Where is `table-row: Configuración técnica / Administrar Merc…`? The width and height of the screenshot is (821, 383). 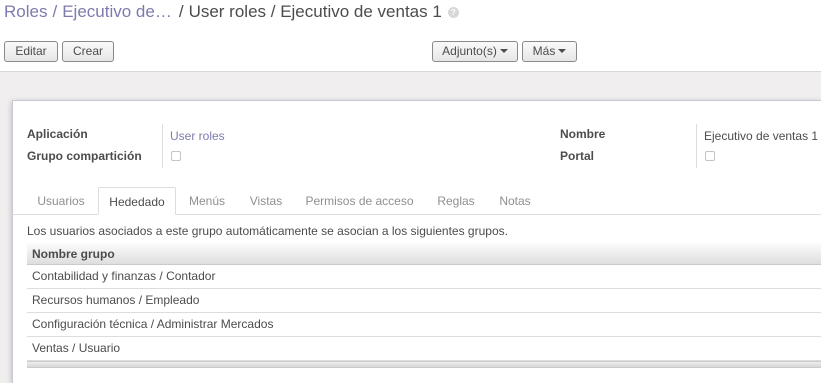
table-row: Configuración técnica / Administrar Merc… is located at coordinates (424, 325).